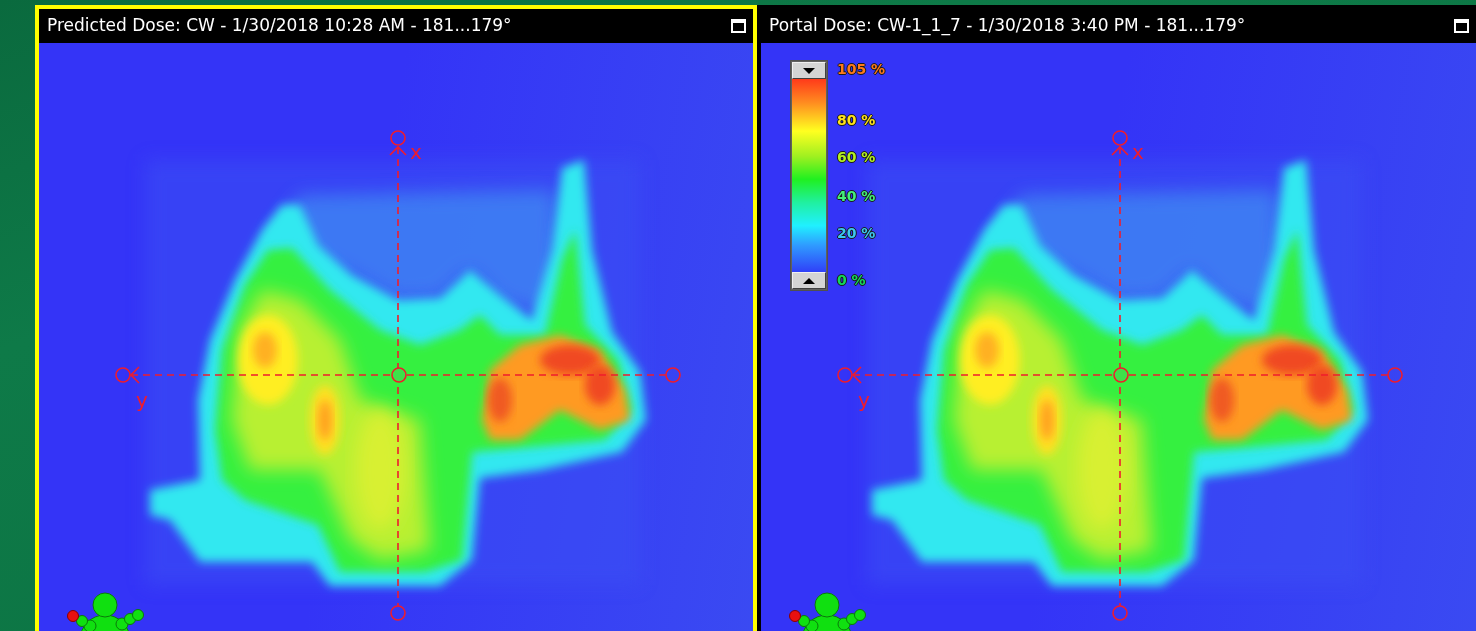  I want to click on scroll-up-button, so click(809, 280).